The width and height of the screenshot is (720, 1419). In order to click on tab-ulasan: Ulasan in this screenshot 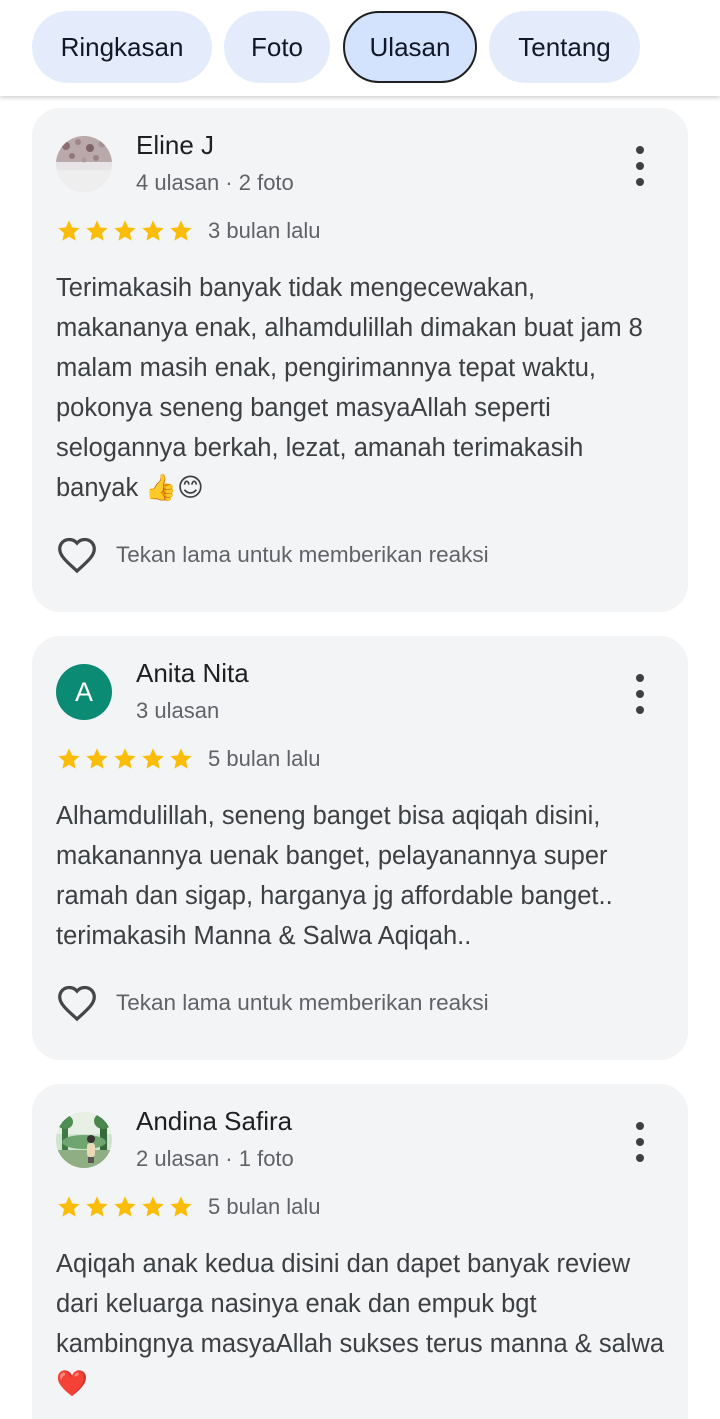, I will do `click(410, 47)`.